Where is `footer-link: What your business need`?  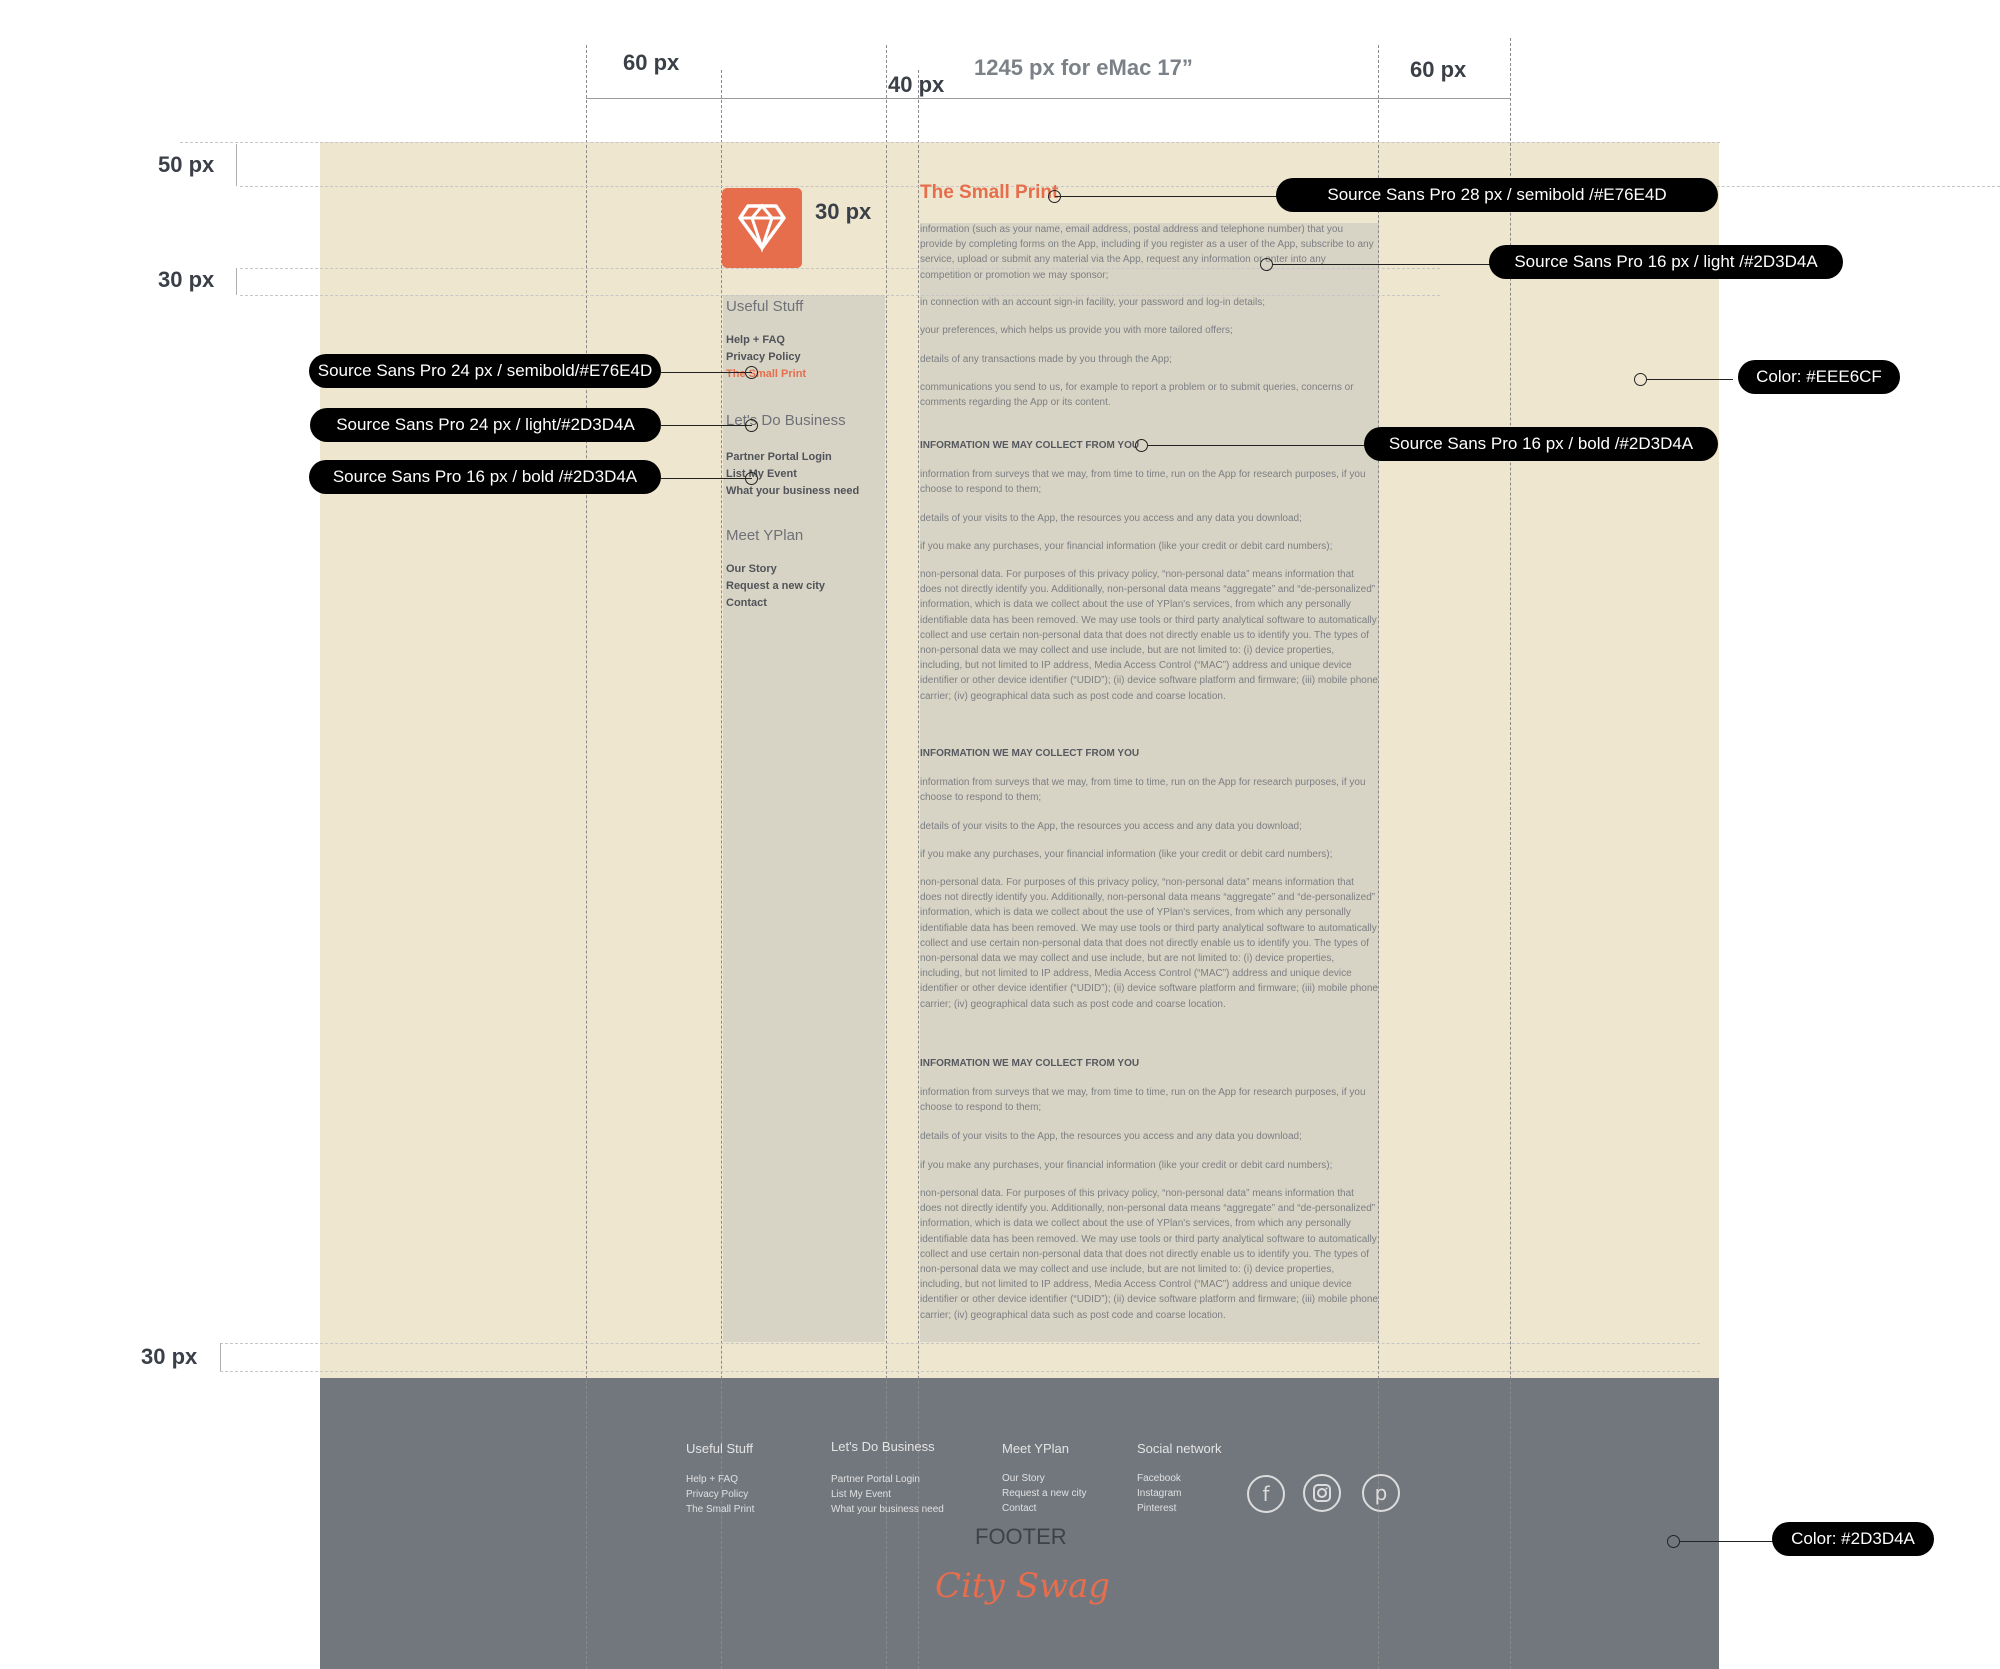
footer-link: What your business need is located at coordinates (887, 1509).